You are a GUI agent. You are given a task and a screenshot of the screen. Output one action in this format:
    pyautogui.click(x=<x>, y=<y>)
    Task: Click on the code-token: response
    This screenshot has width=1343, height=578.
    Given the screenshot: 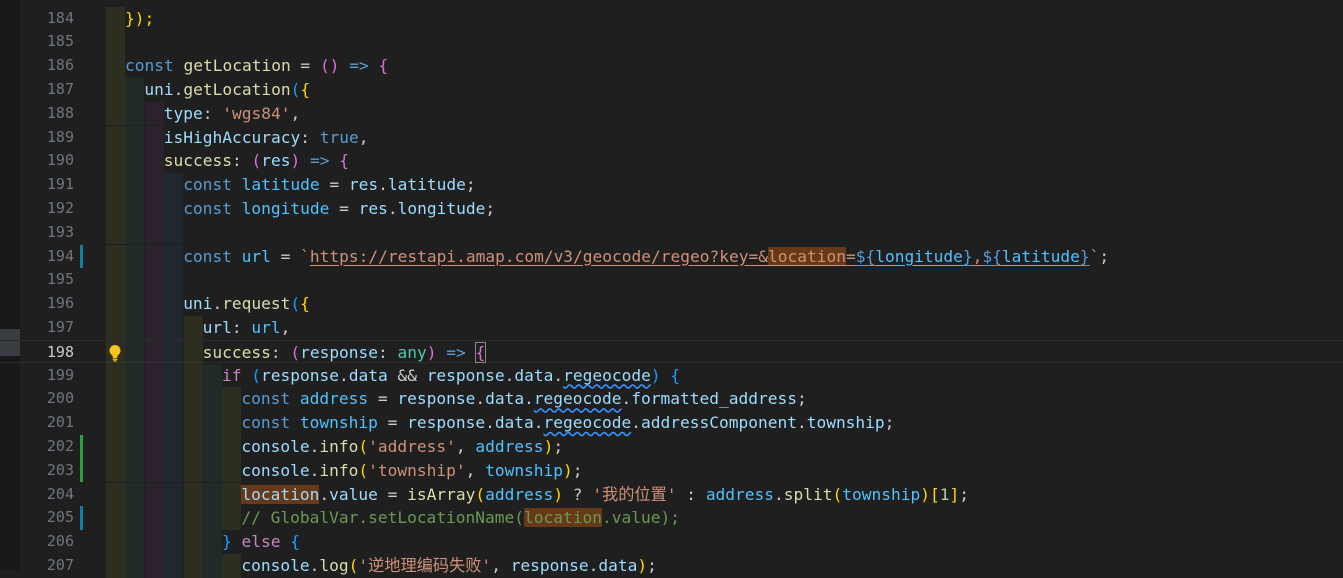 What is the action you would take?
    pyautogui.click(x=339, y=352)
    